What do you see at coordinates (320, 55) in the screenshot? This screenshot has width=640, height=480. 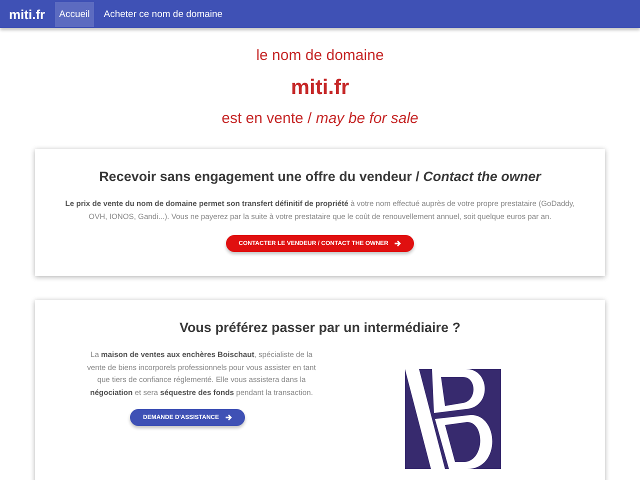 I see `hero-text: le nom de domaine` at bounding box center [320, 55].